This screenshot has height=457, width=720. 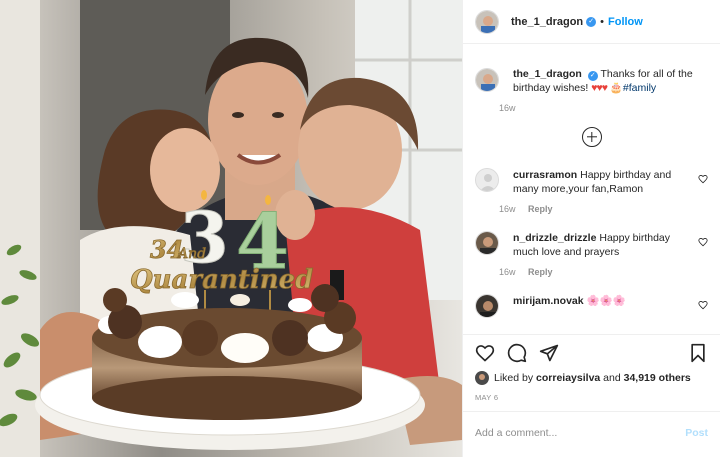 What do you see at coordinates (600, 108) in the screenshot?
I see `caption-meta: 16w` at bounding box center [600, 108].